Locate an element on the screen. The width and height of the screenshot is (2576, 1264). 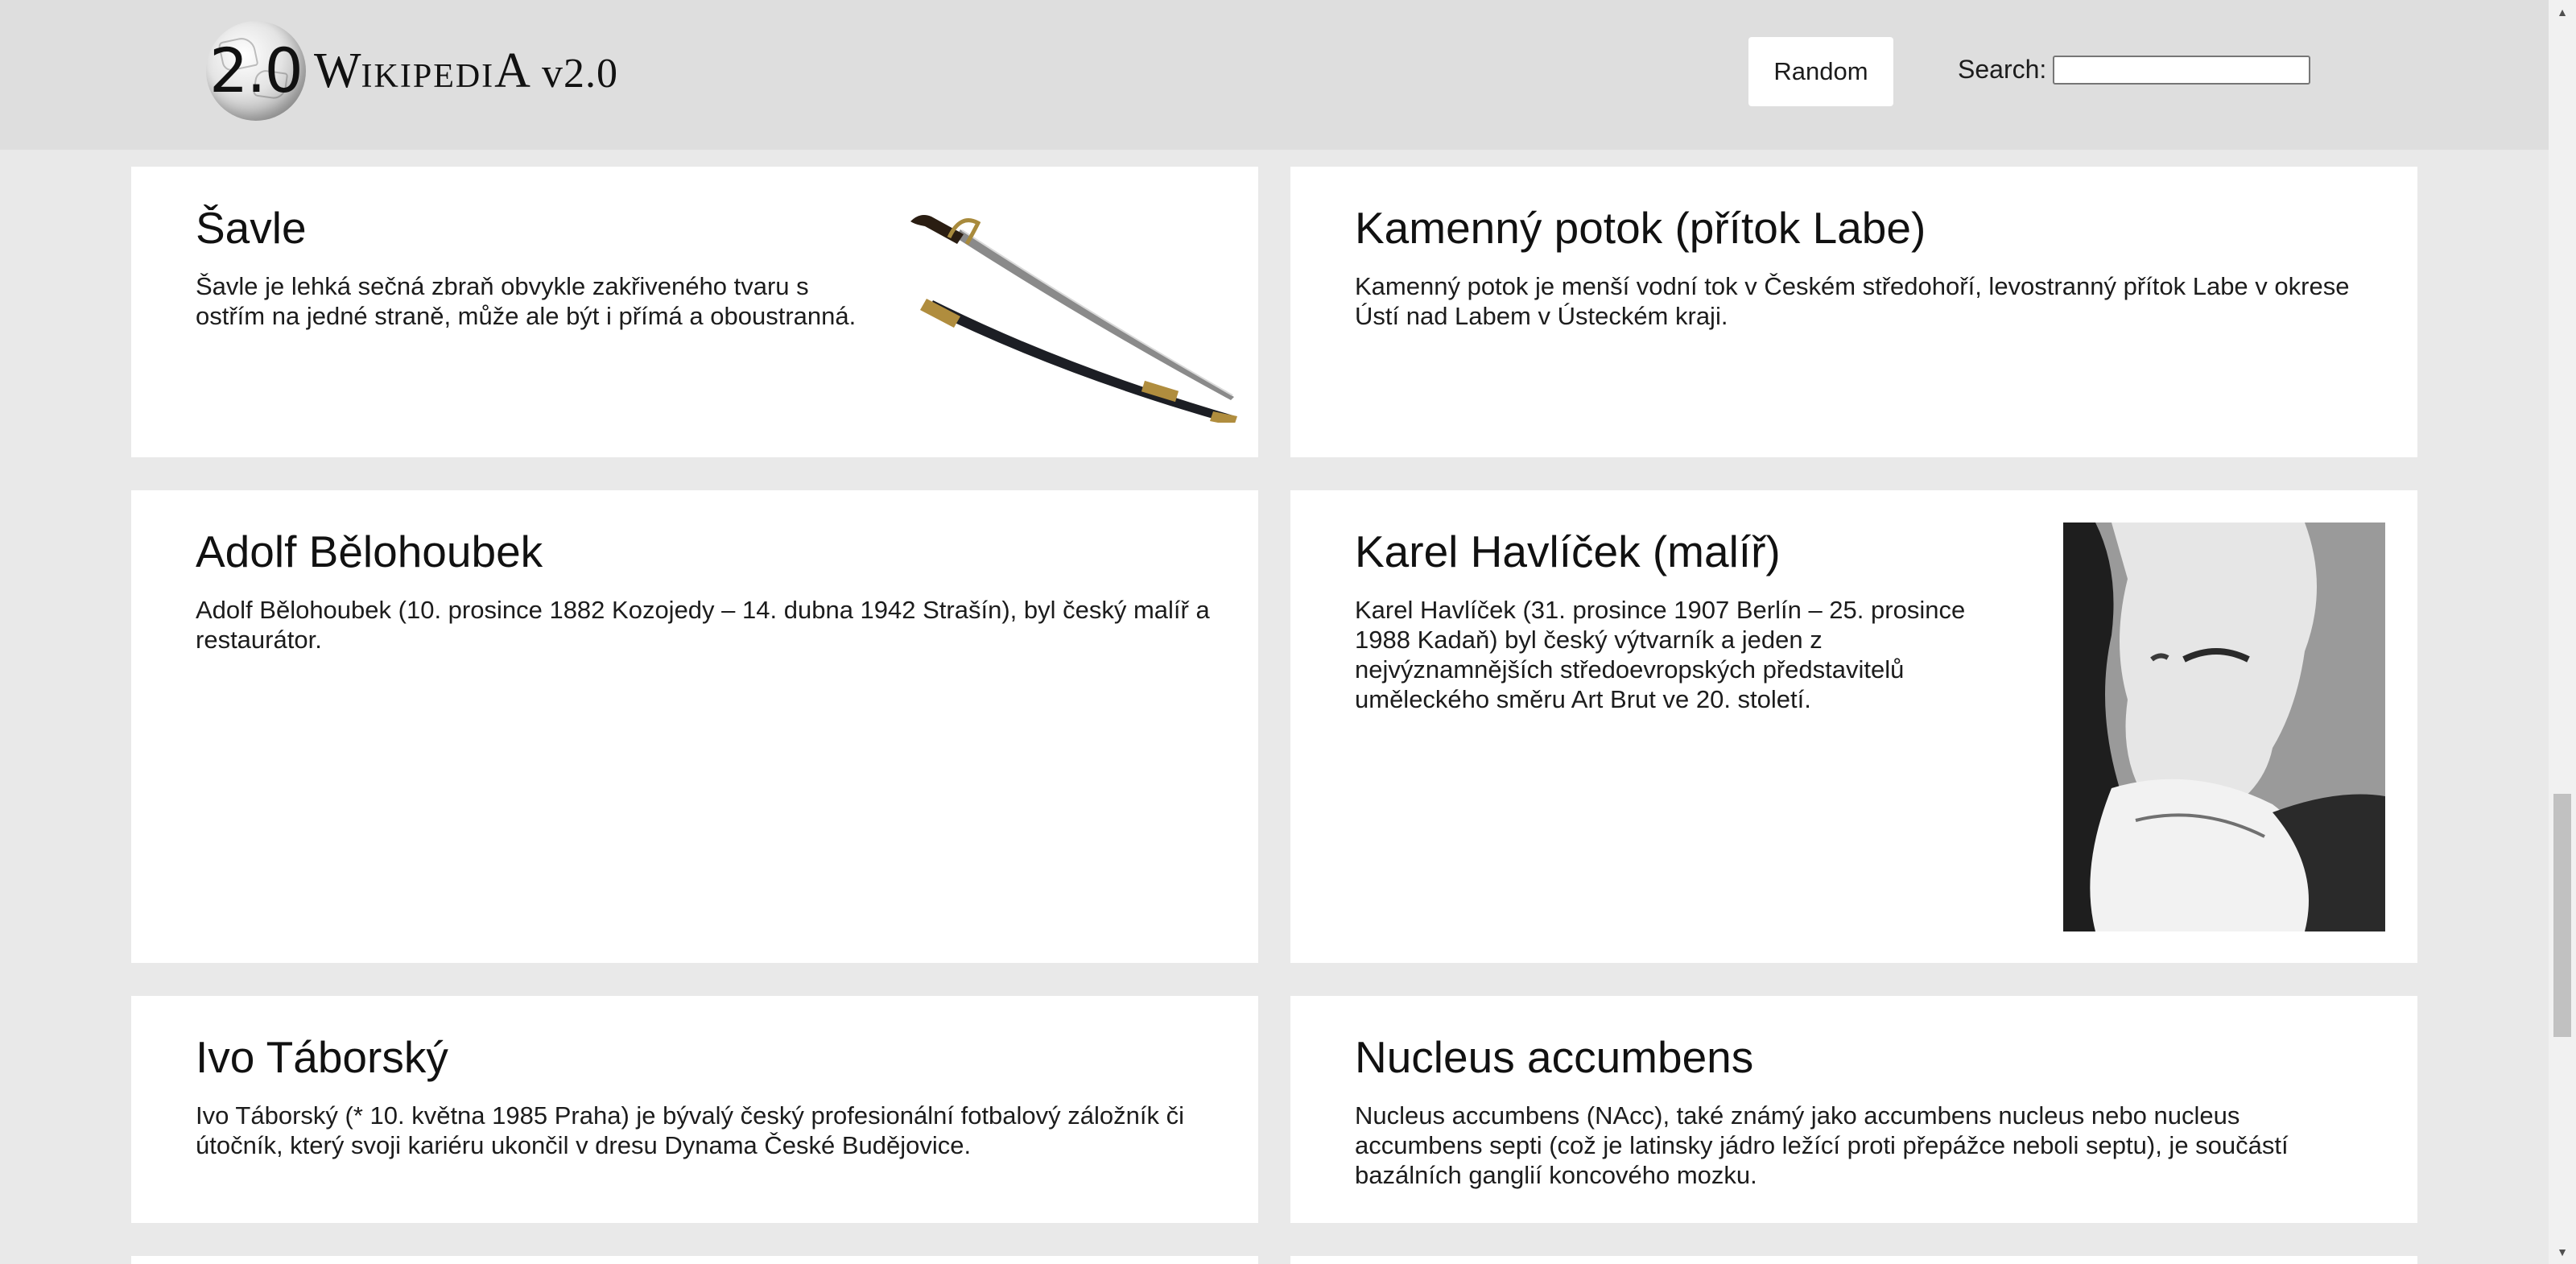
wordmark-a: A is located at coordinates (512, 70).